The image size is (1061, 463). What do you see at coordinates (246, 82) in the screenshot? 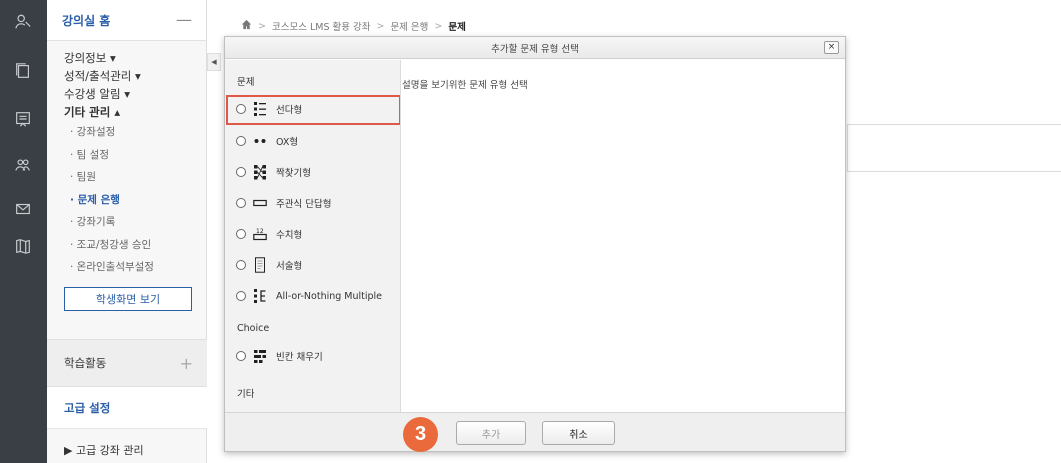
I see `group-label-questions: 문제` at bounding box center [246, 82].